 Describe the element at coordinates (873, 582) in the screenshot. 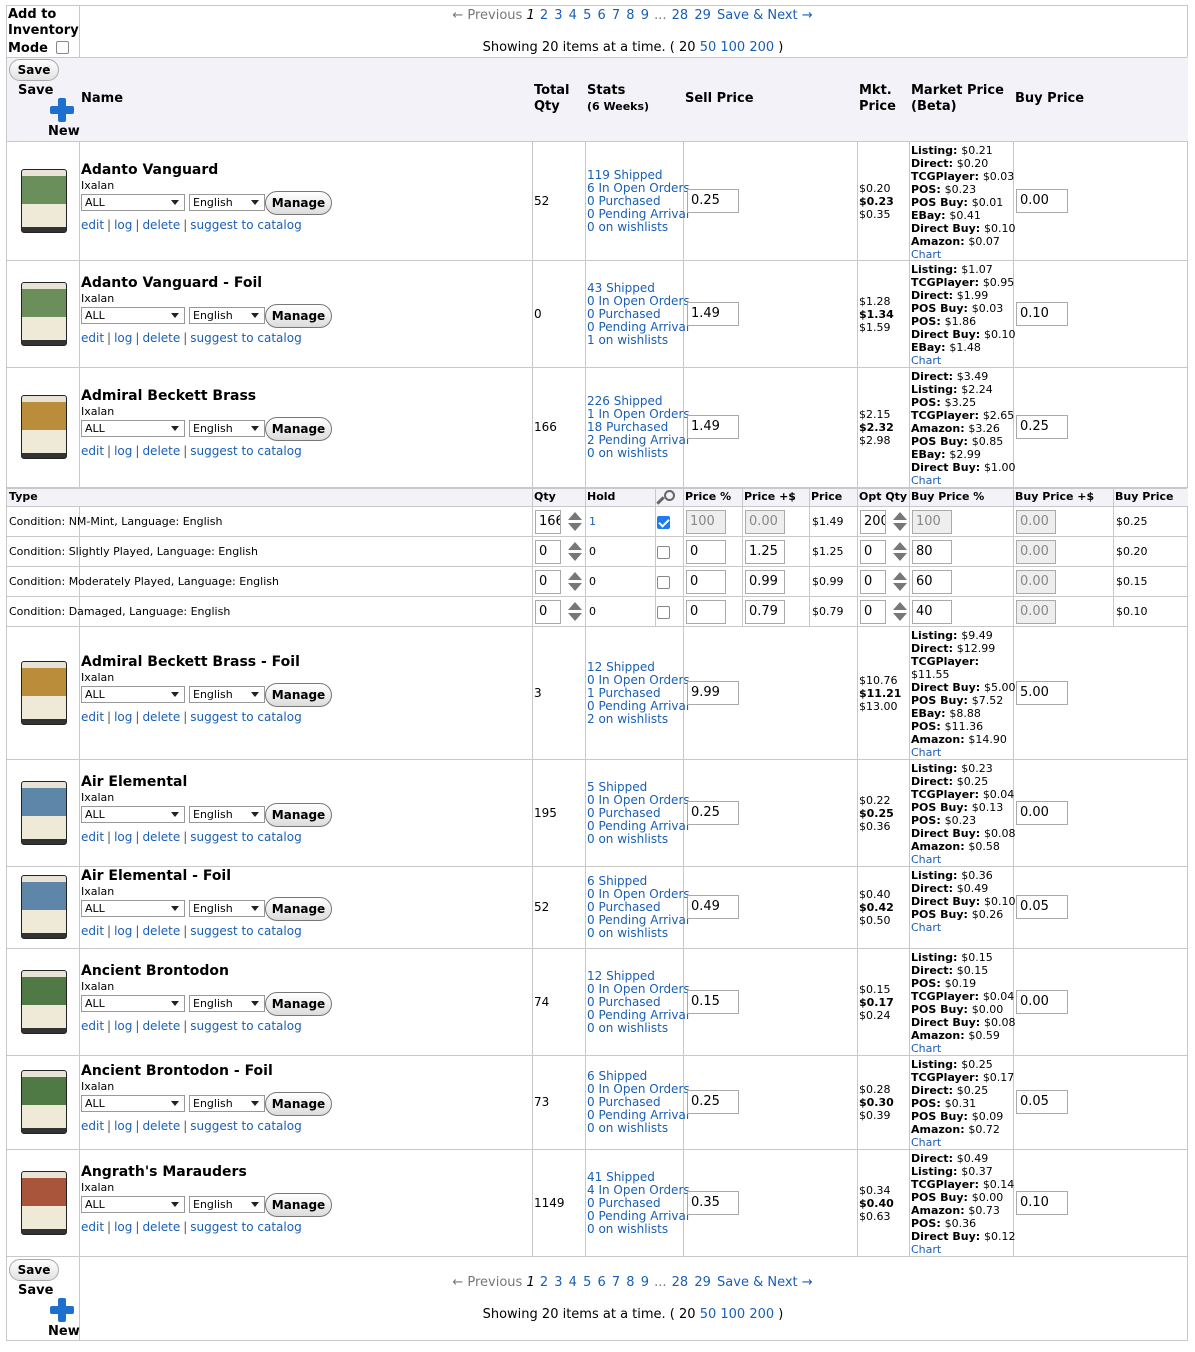

I see `opt-qty-input: 0` at that location.